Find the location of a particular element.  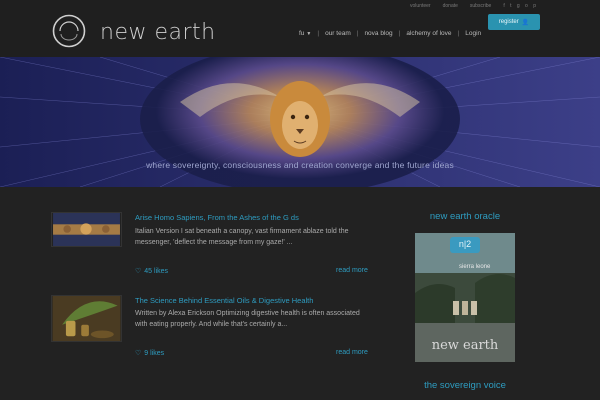

post-likes: ♡ 45 likes is located at coordinates (152, 271).